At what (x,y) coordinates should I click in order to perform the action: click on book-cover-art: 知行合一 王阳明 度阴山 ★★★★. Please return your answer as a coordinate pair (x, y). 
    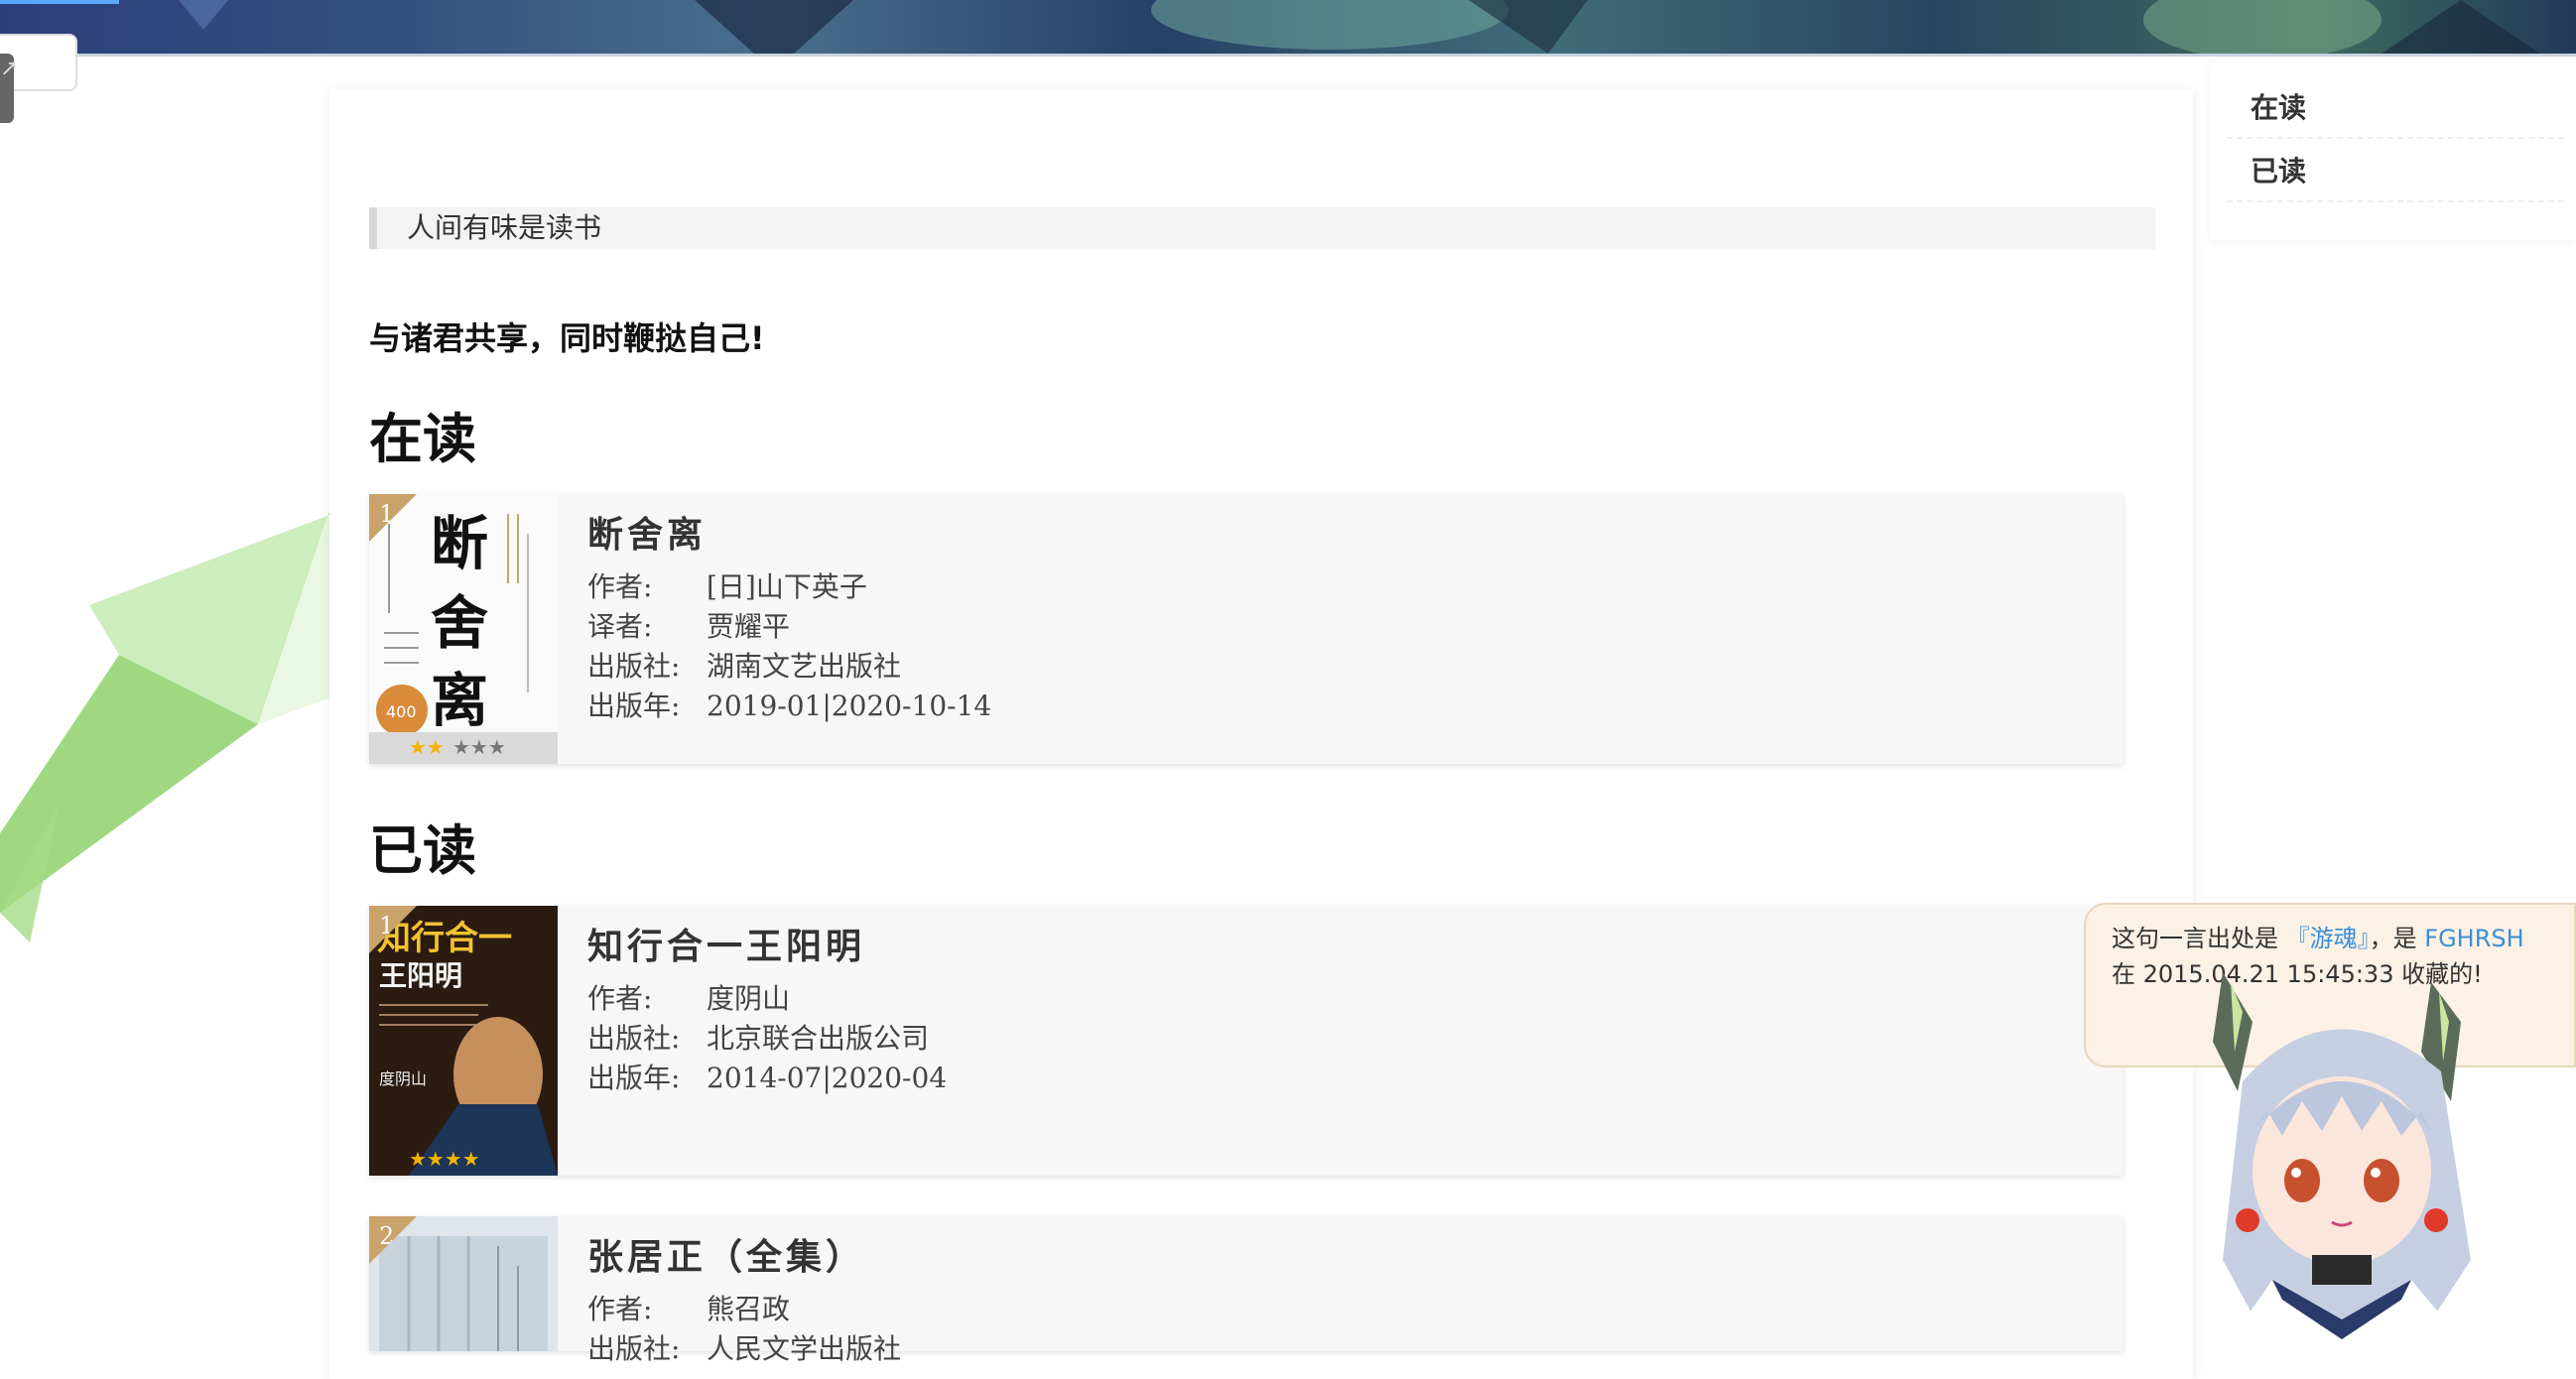
    Looking at the image, I should click on (464, 1041).